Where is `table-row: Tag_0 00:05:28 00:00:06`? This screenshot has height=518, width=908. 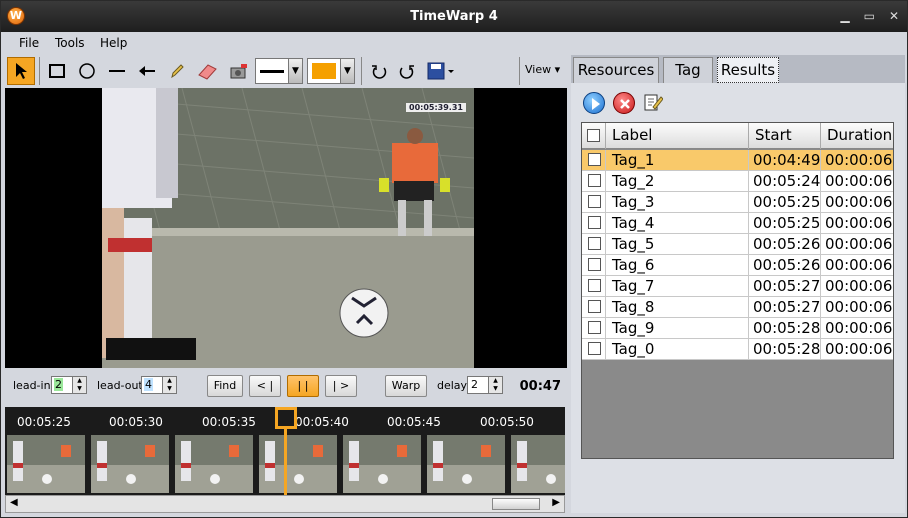 table-row: Tag_0 00:05:28 00:00:06 is located at coordinates (737, 349).